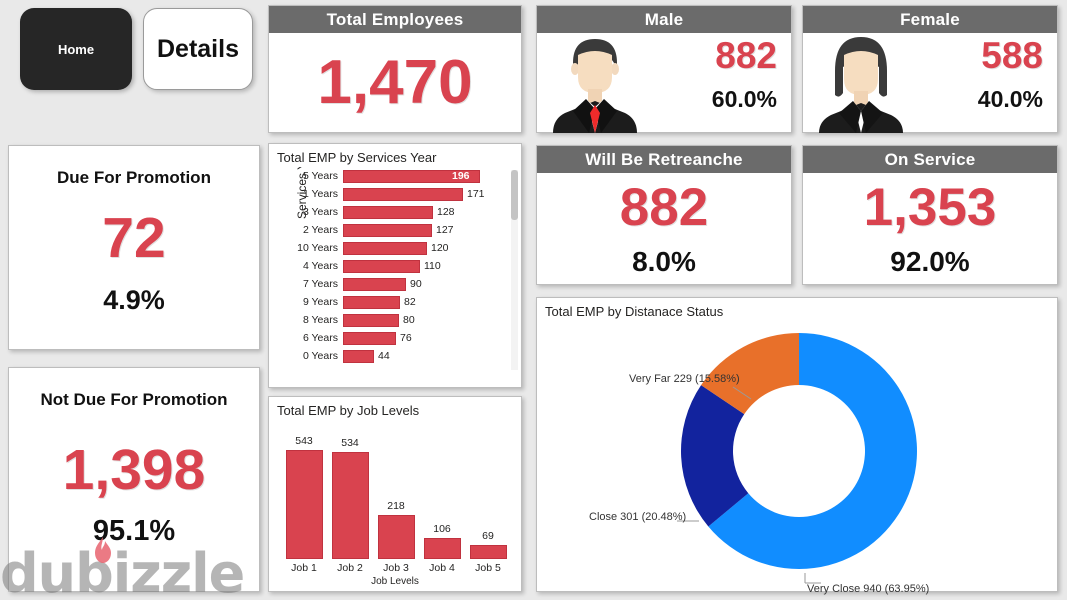 The height and width of the screenshot is (600, 1067). What do you see at coordinates (514, 195) in the screenshot?
I see `chart-scrollbar-thumb` at bounding box center [514, 195].